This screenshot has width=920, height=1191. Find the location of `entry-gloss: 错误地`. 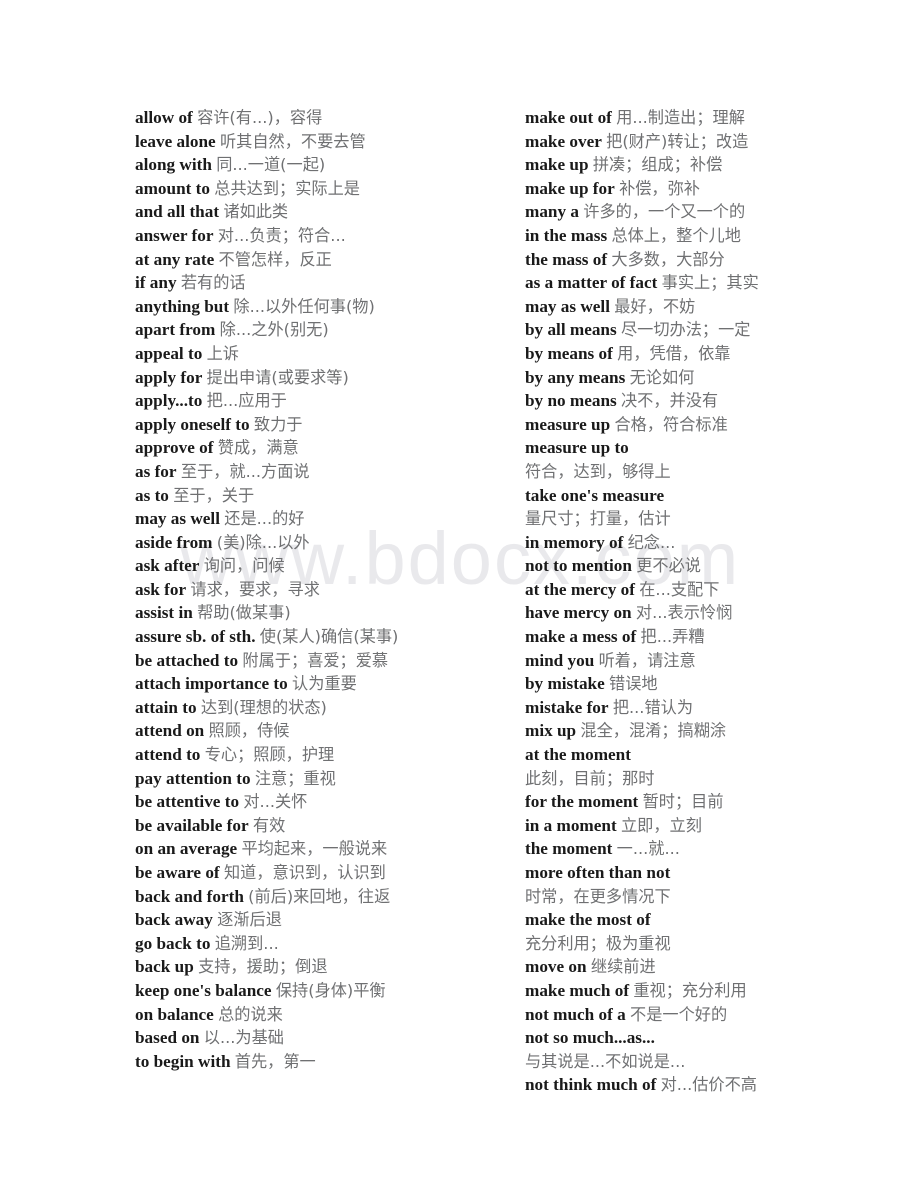

entry-gloss: 错误地 is located at coordinates (633, 684).